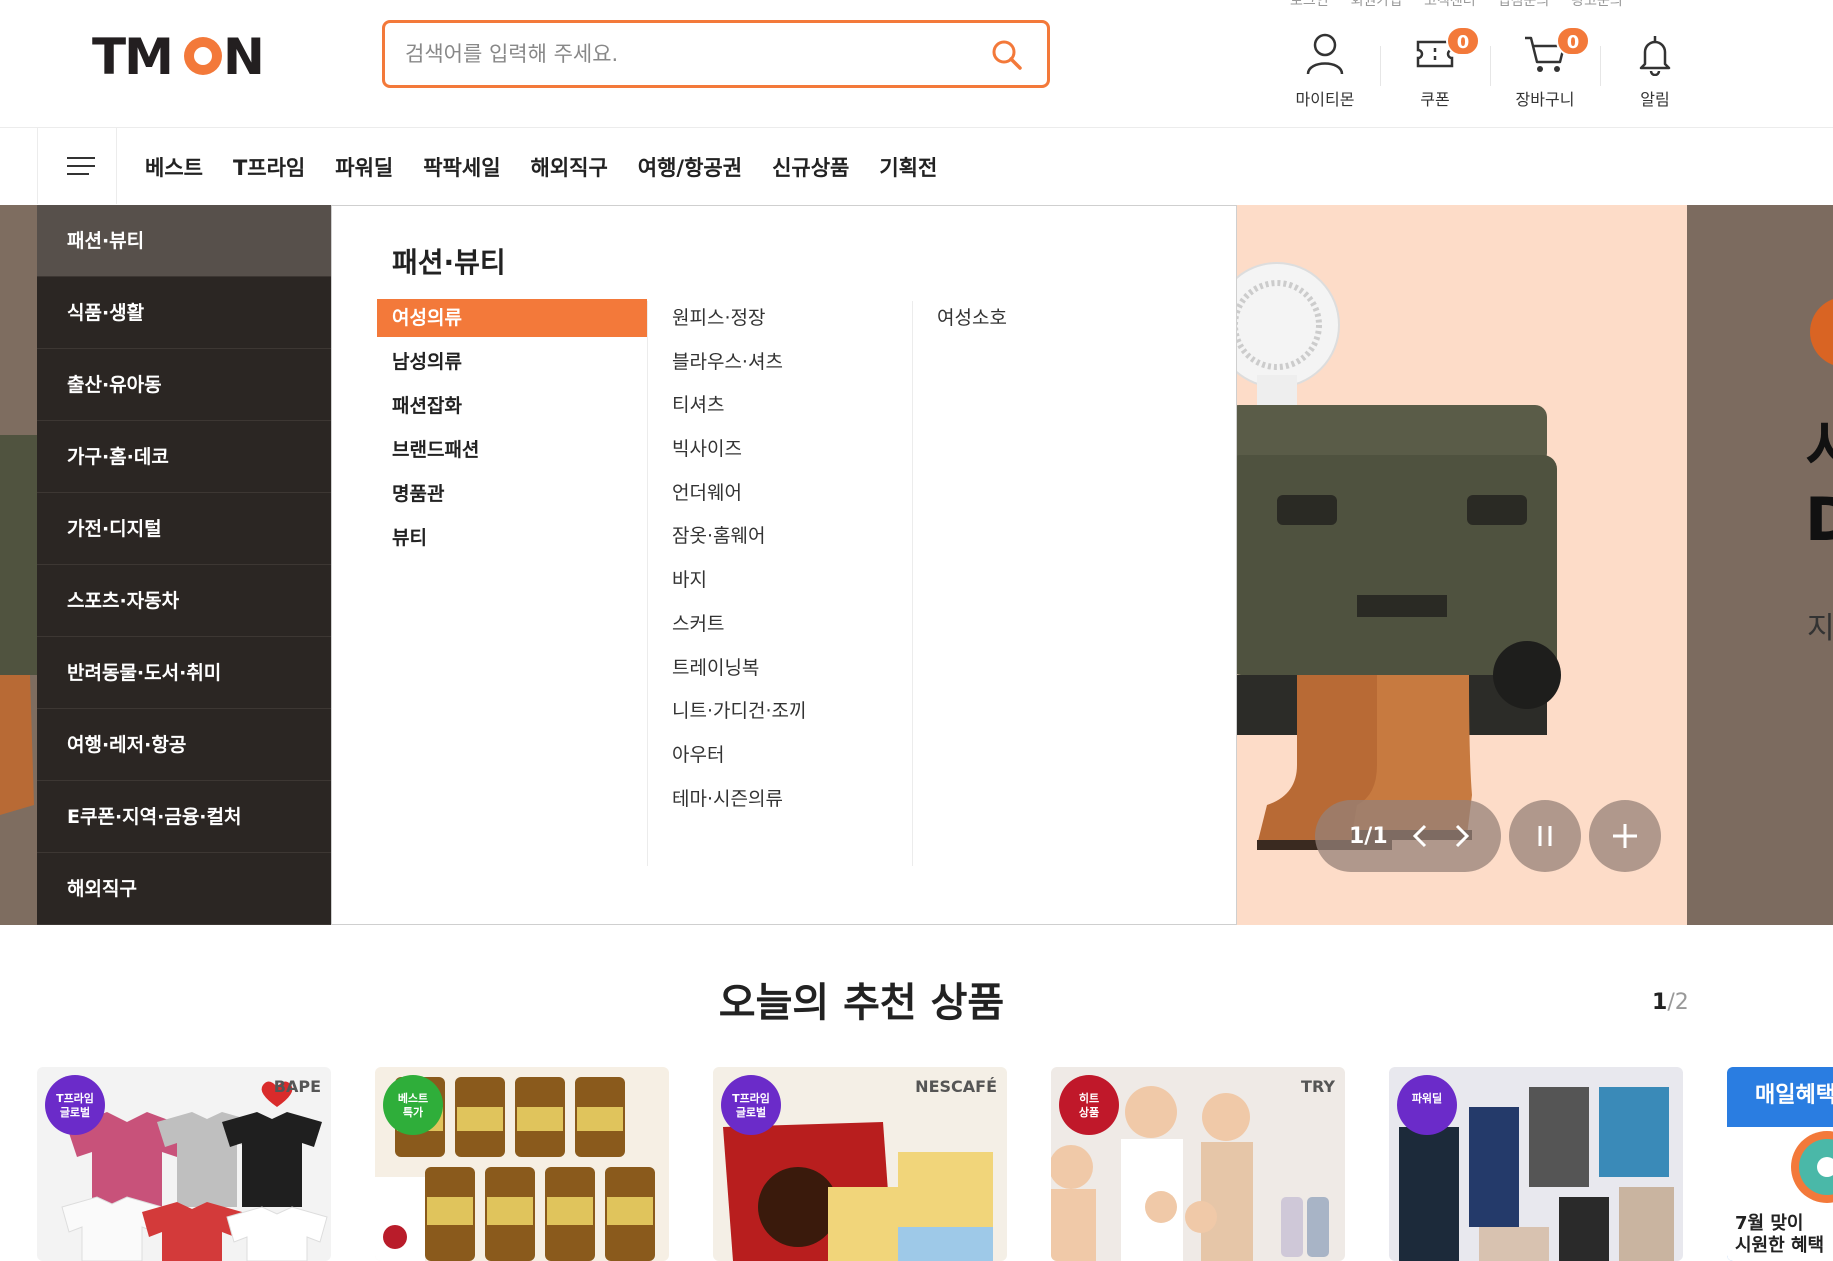 This screenshot has height=1261, width=1833. I want to click on my-tmon-button: 마이티몬, so click(1325, 68).